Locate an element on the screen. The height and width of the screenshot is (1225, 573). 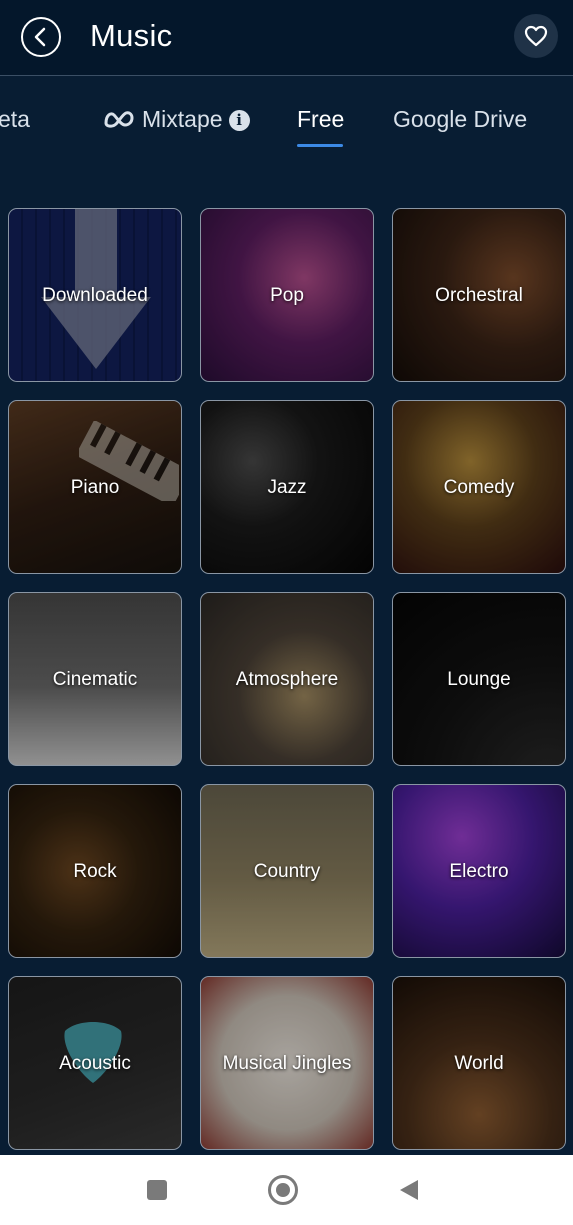
category-tile-country: Country is located at coordinates (287, 871).